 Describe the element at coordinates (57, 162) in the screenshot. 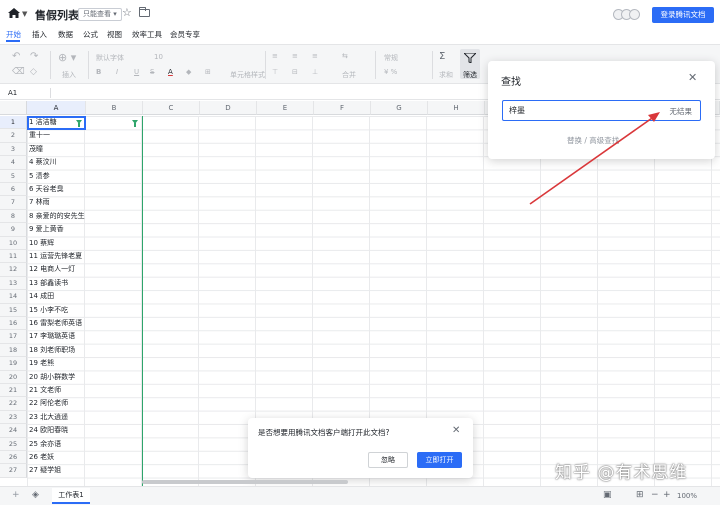

I see `cell-a: 4 蔡汶川` at that location.